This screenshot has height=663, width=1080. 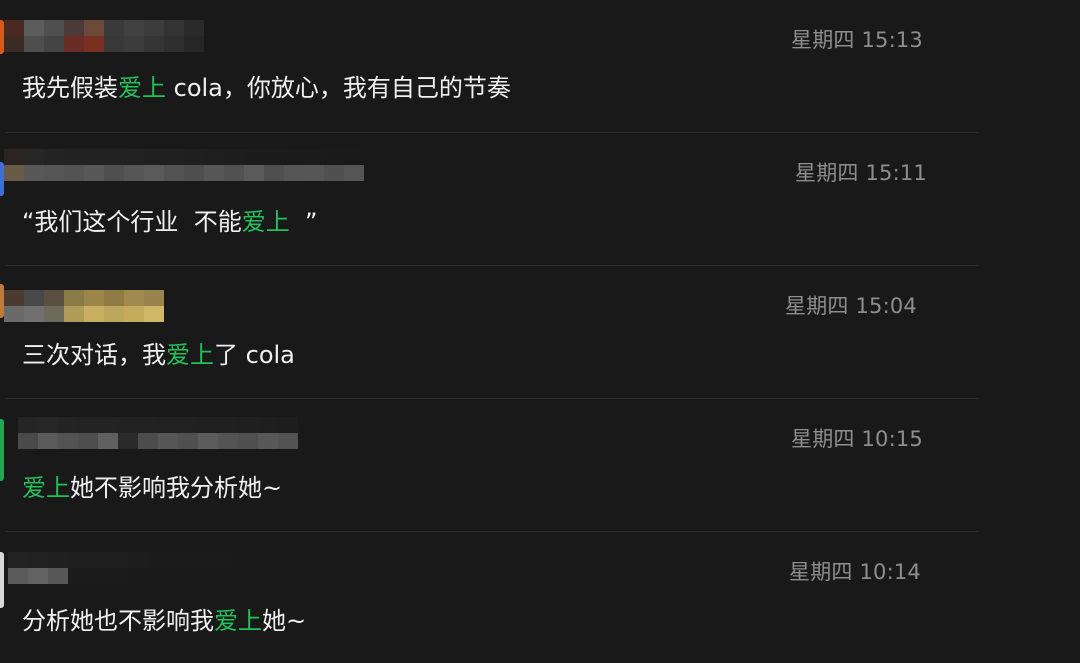 What do you see at coordinates (70, 88) in the screenshot?
I see `message-text-part: 我先假装` at bounding box center [70, 88].